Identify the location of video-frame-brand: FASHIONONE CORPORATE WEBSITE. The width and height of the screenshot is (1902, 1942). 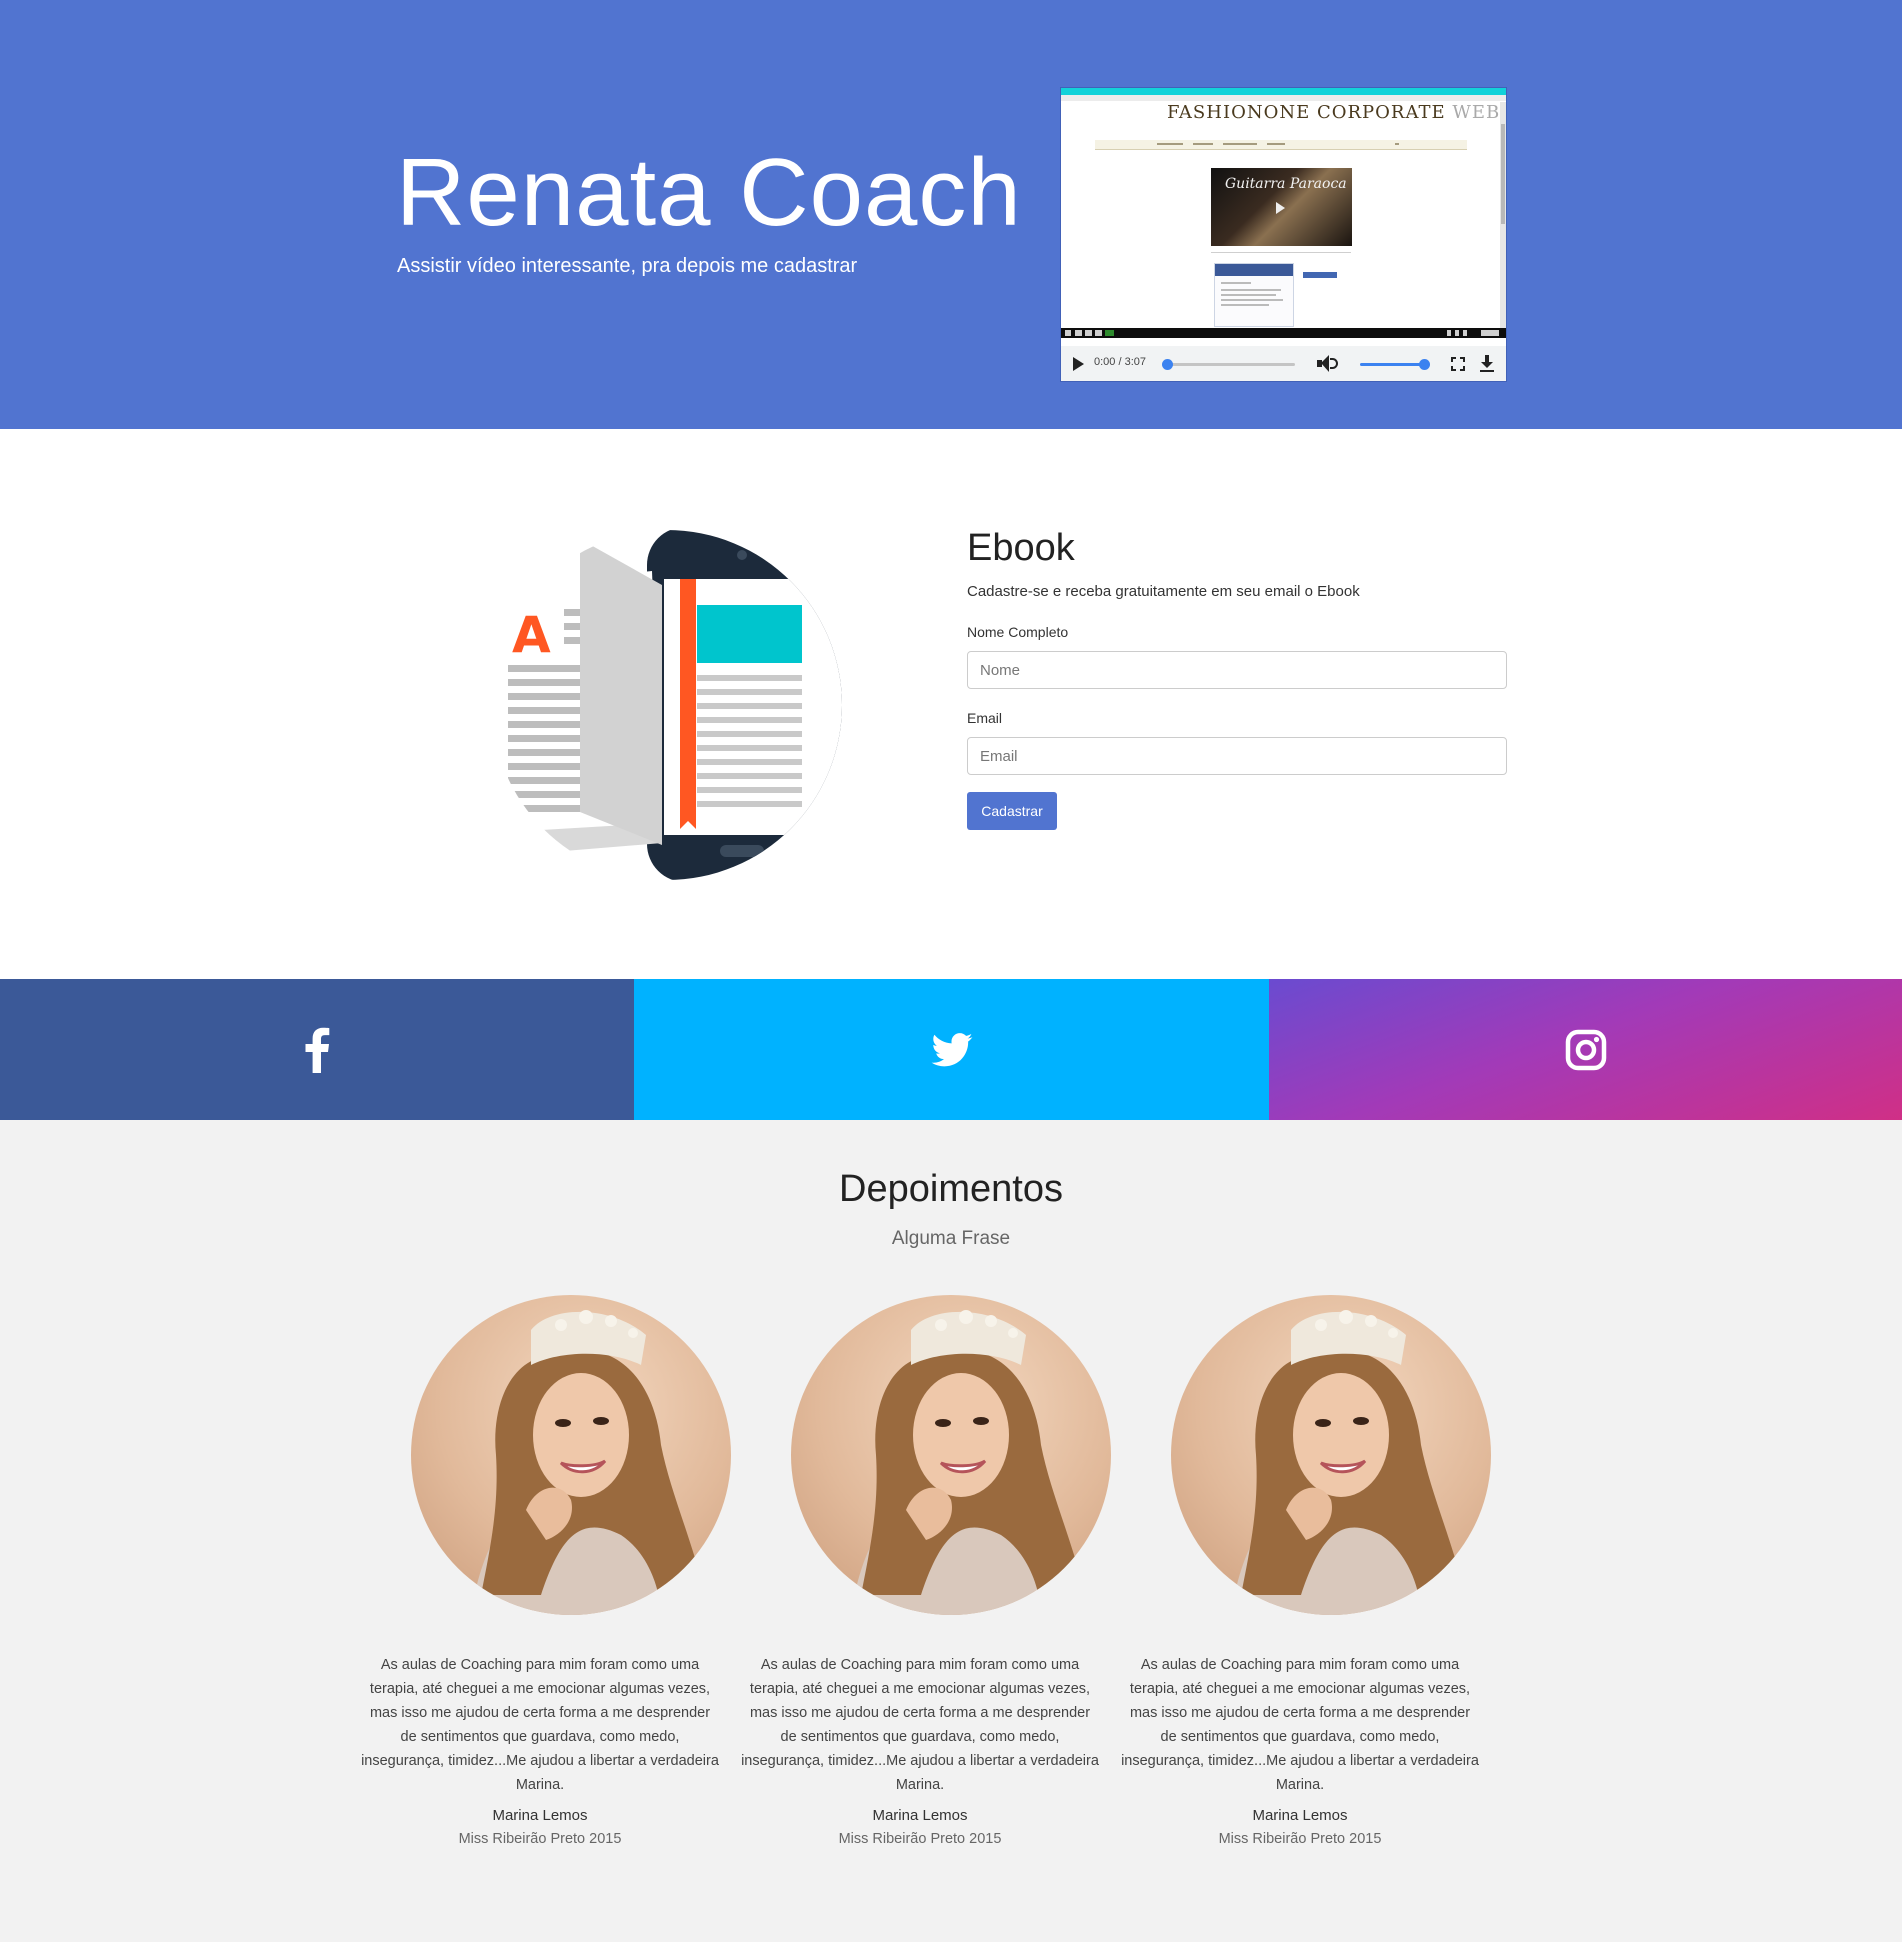
(1336, 112).